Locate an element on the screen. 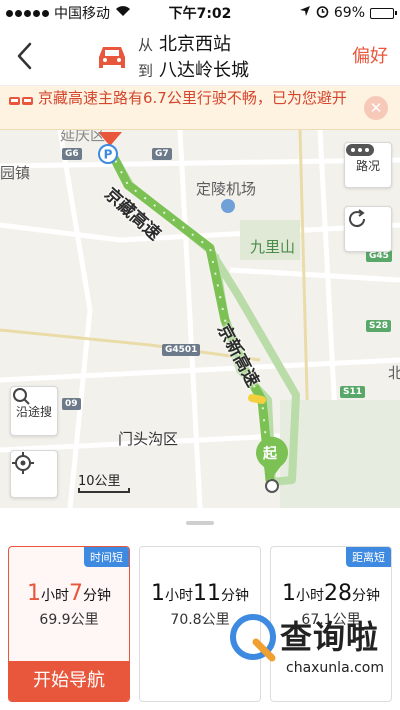 Image resolution: width=400 pixels, height=710 pixels. map-label-yanqing: 延庆区 is located at coordinates (83, 137).